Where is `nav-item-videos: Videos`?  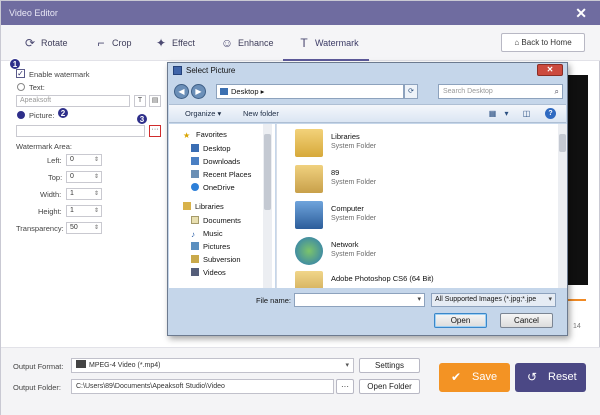
nav-item-videos: Videos is located at coordinates (208, 272).